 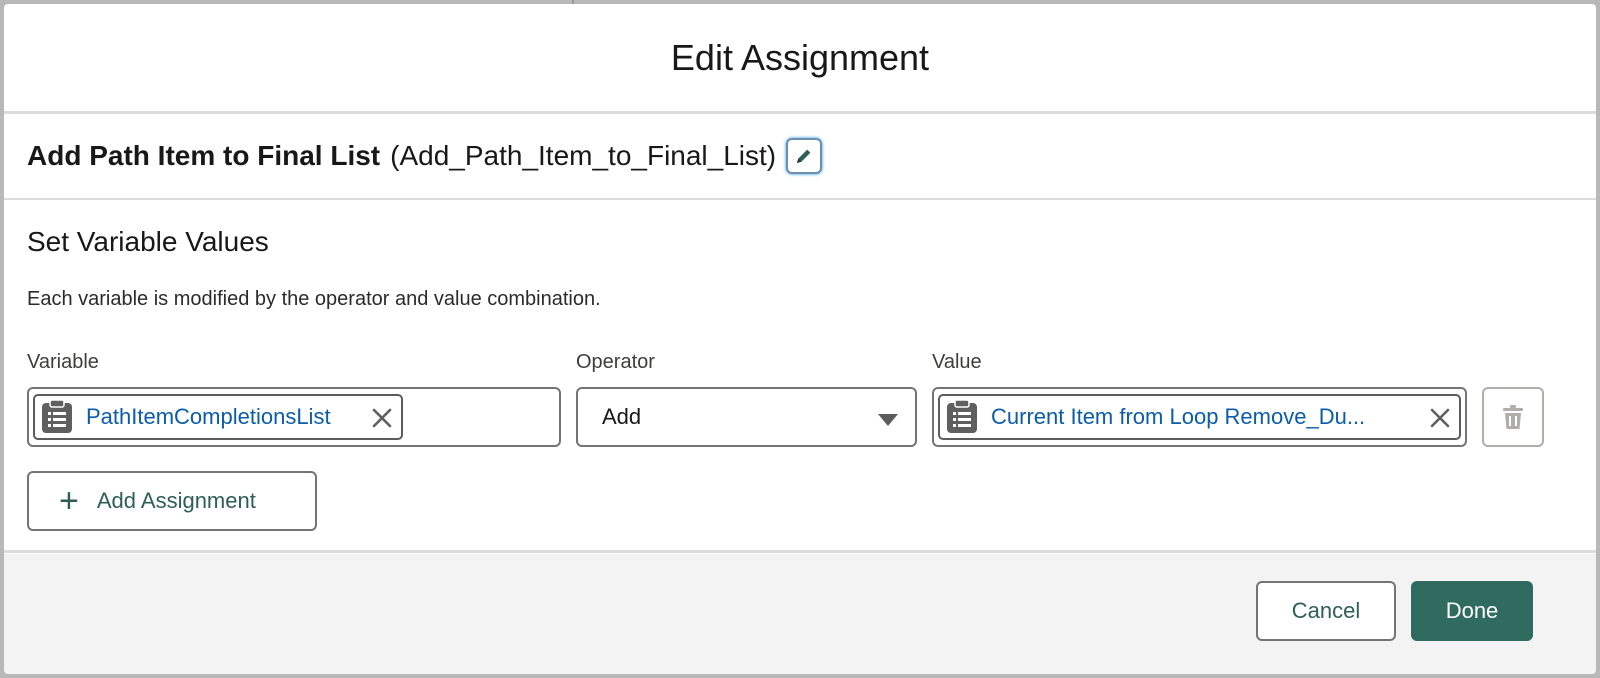 What do you see at coordinates (1326, 611) in the screenshot?
I see `cancel-button: Cancel` at bounding box center [1326, 611].